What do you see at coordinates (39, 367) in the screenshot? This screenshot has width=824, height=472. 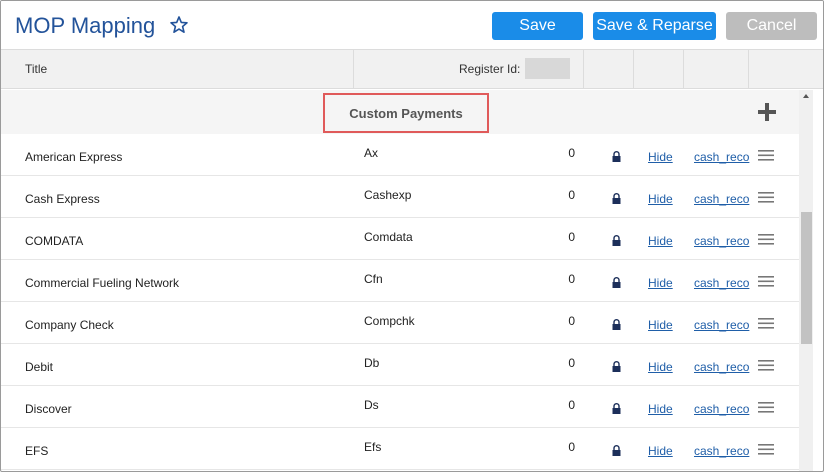 I see `row-title: Debit` at bounding box center [39, 367].